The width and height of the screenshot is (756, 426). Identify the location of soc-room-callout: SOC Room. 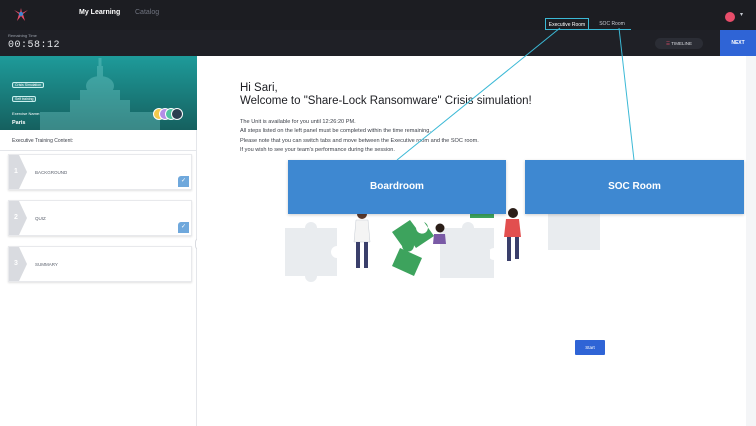
(634, 187).